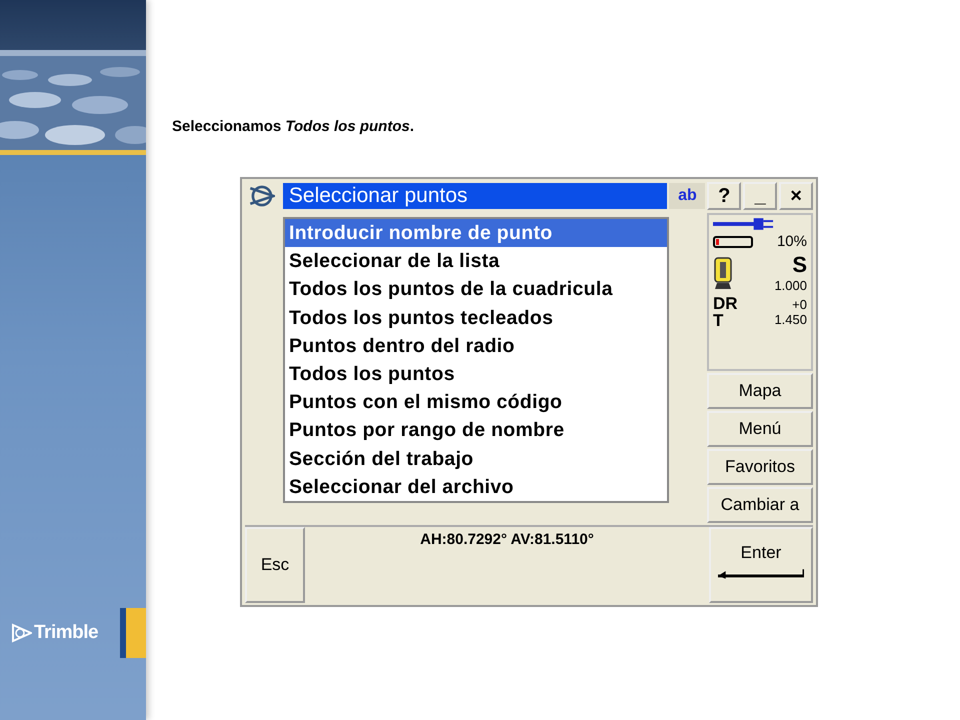  What do you see at coordinates (760, 429) in the screenshot?
I see `side-button: Menú` at bounding box center [760, 429].